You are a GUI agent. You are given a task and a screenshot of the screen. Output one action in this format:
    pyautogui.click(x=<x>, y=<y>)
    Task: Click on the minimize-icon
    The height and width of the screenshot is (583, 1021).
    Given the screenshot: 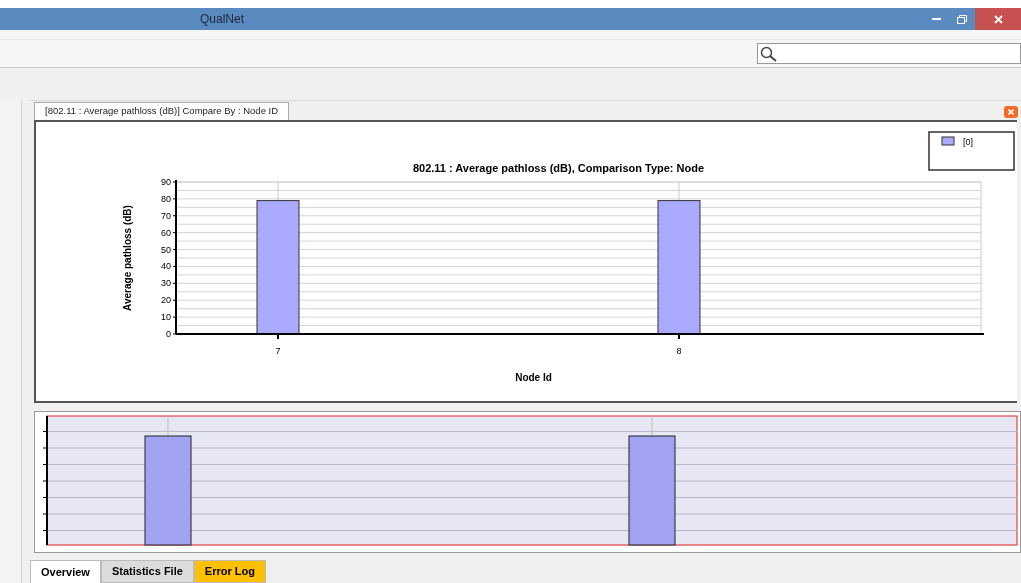 What is the action you would take?
    pyautogui.click(x=936, y=19)
    